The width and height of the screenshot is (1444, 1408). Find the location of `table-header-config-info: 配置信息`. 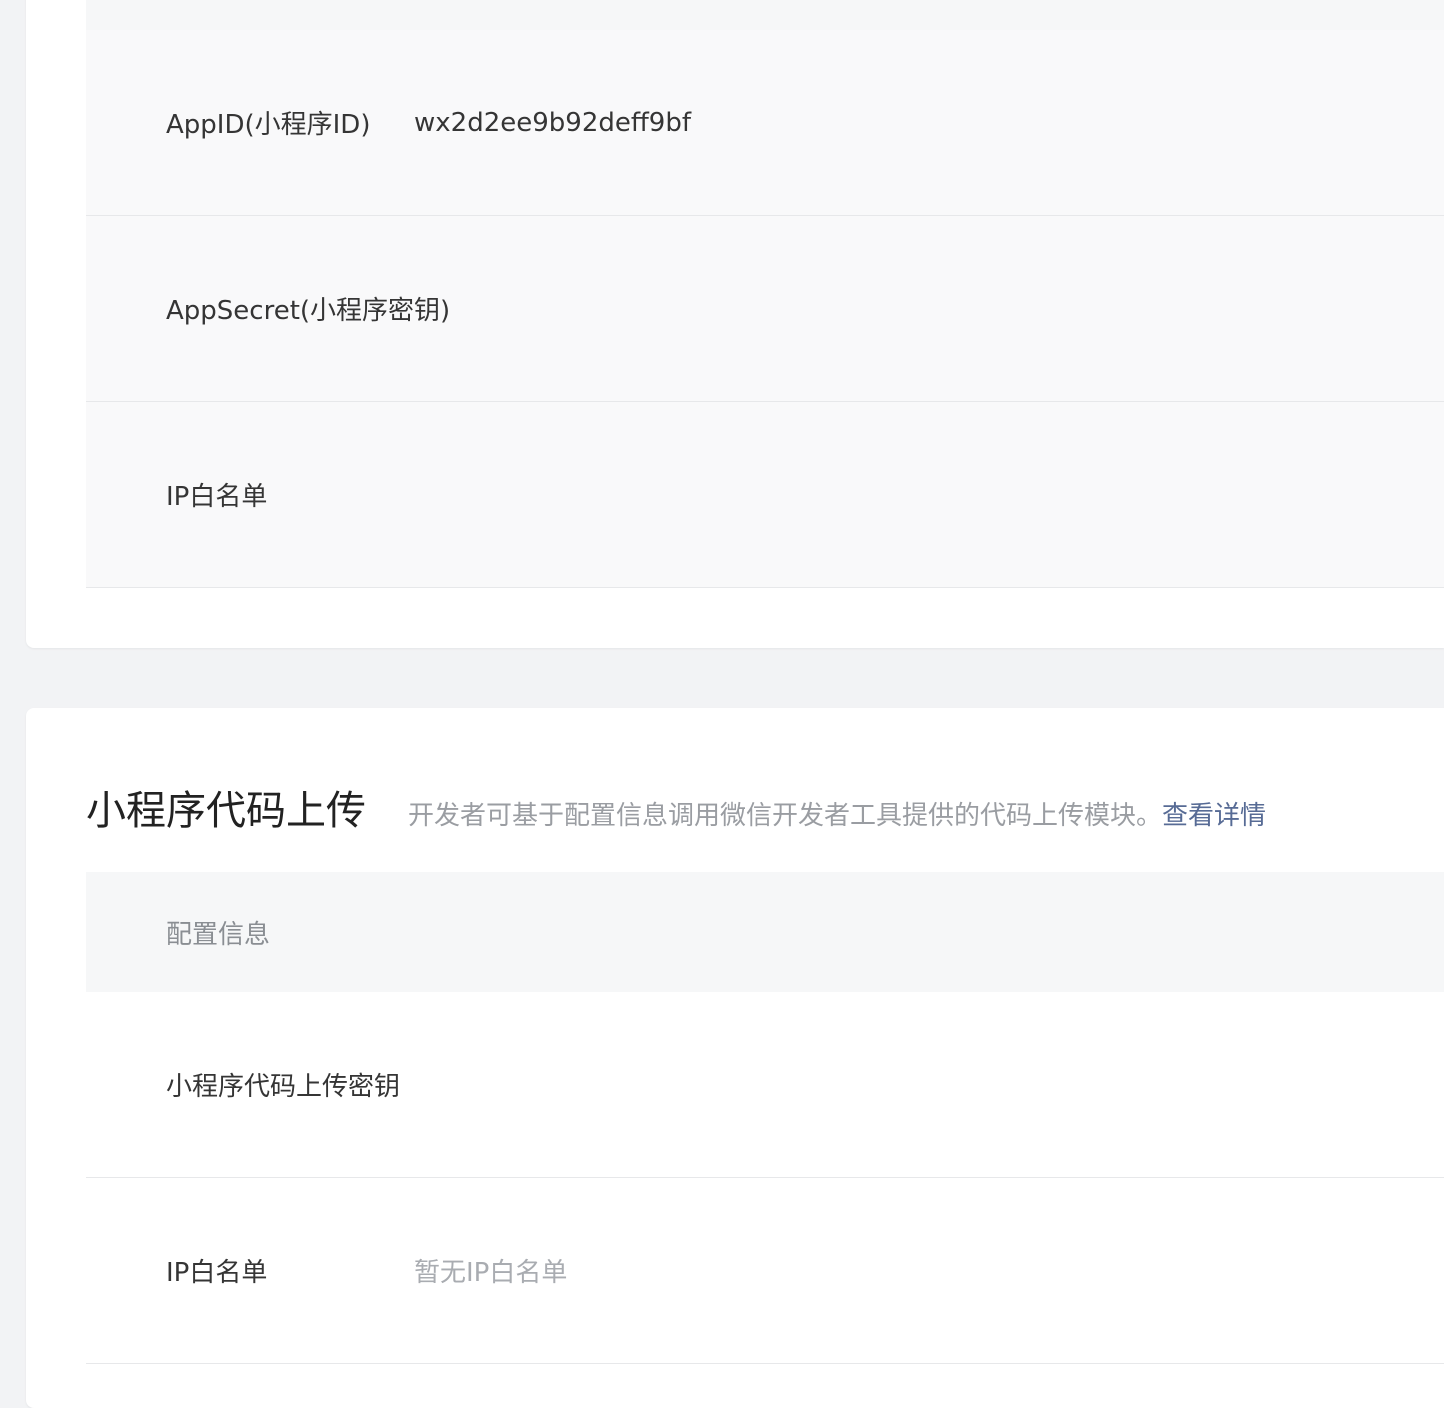

table-header-config-info: 配置信息 is located at coordinates (218, 934).